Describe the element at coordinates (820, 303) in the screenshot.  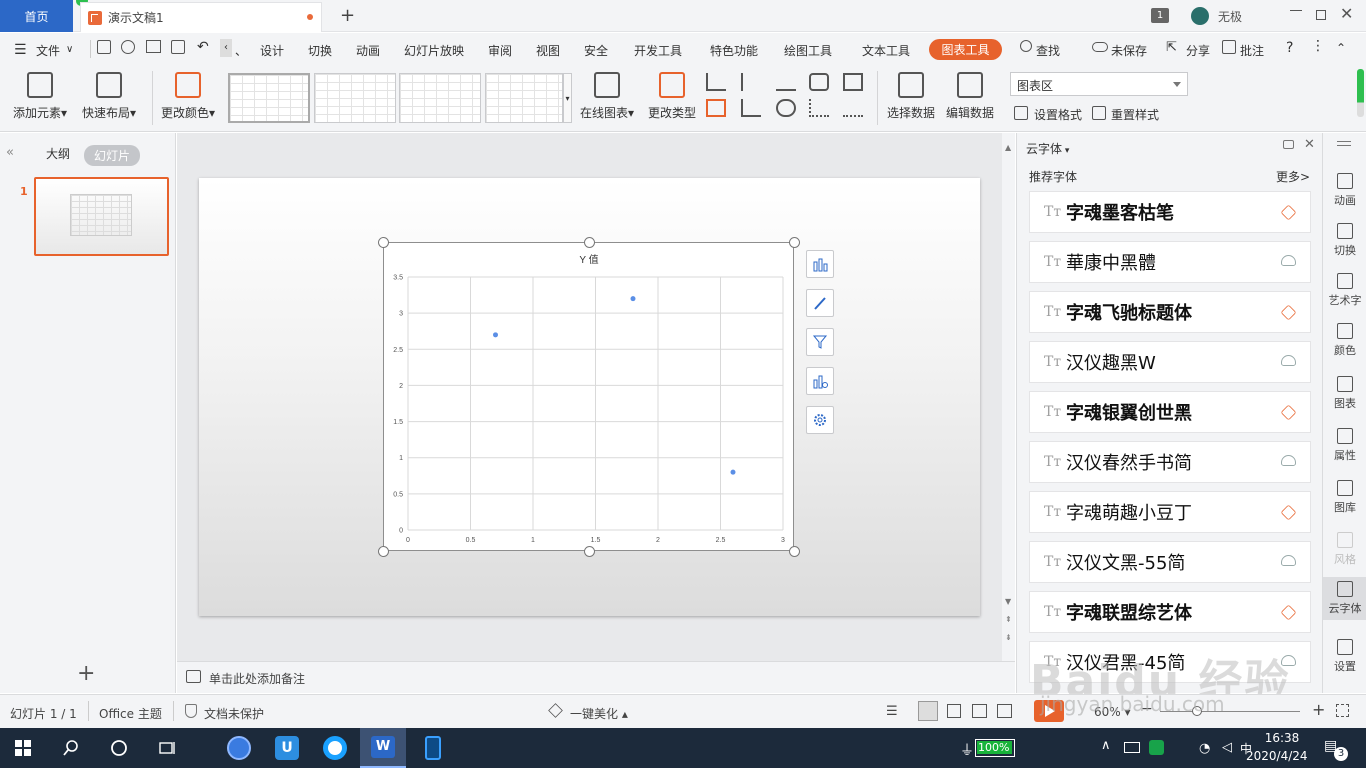
I see `chart-style-button` at that location.